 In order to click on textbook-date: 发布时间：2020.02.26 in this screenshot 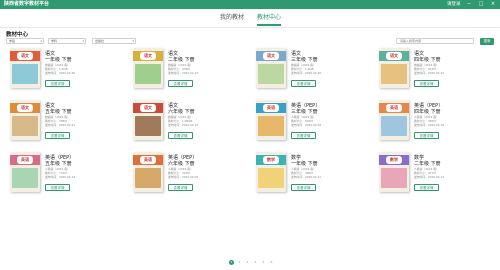, I will do `click(60, 73)`.